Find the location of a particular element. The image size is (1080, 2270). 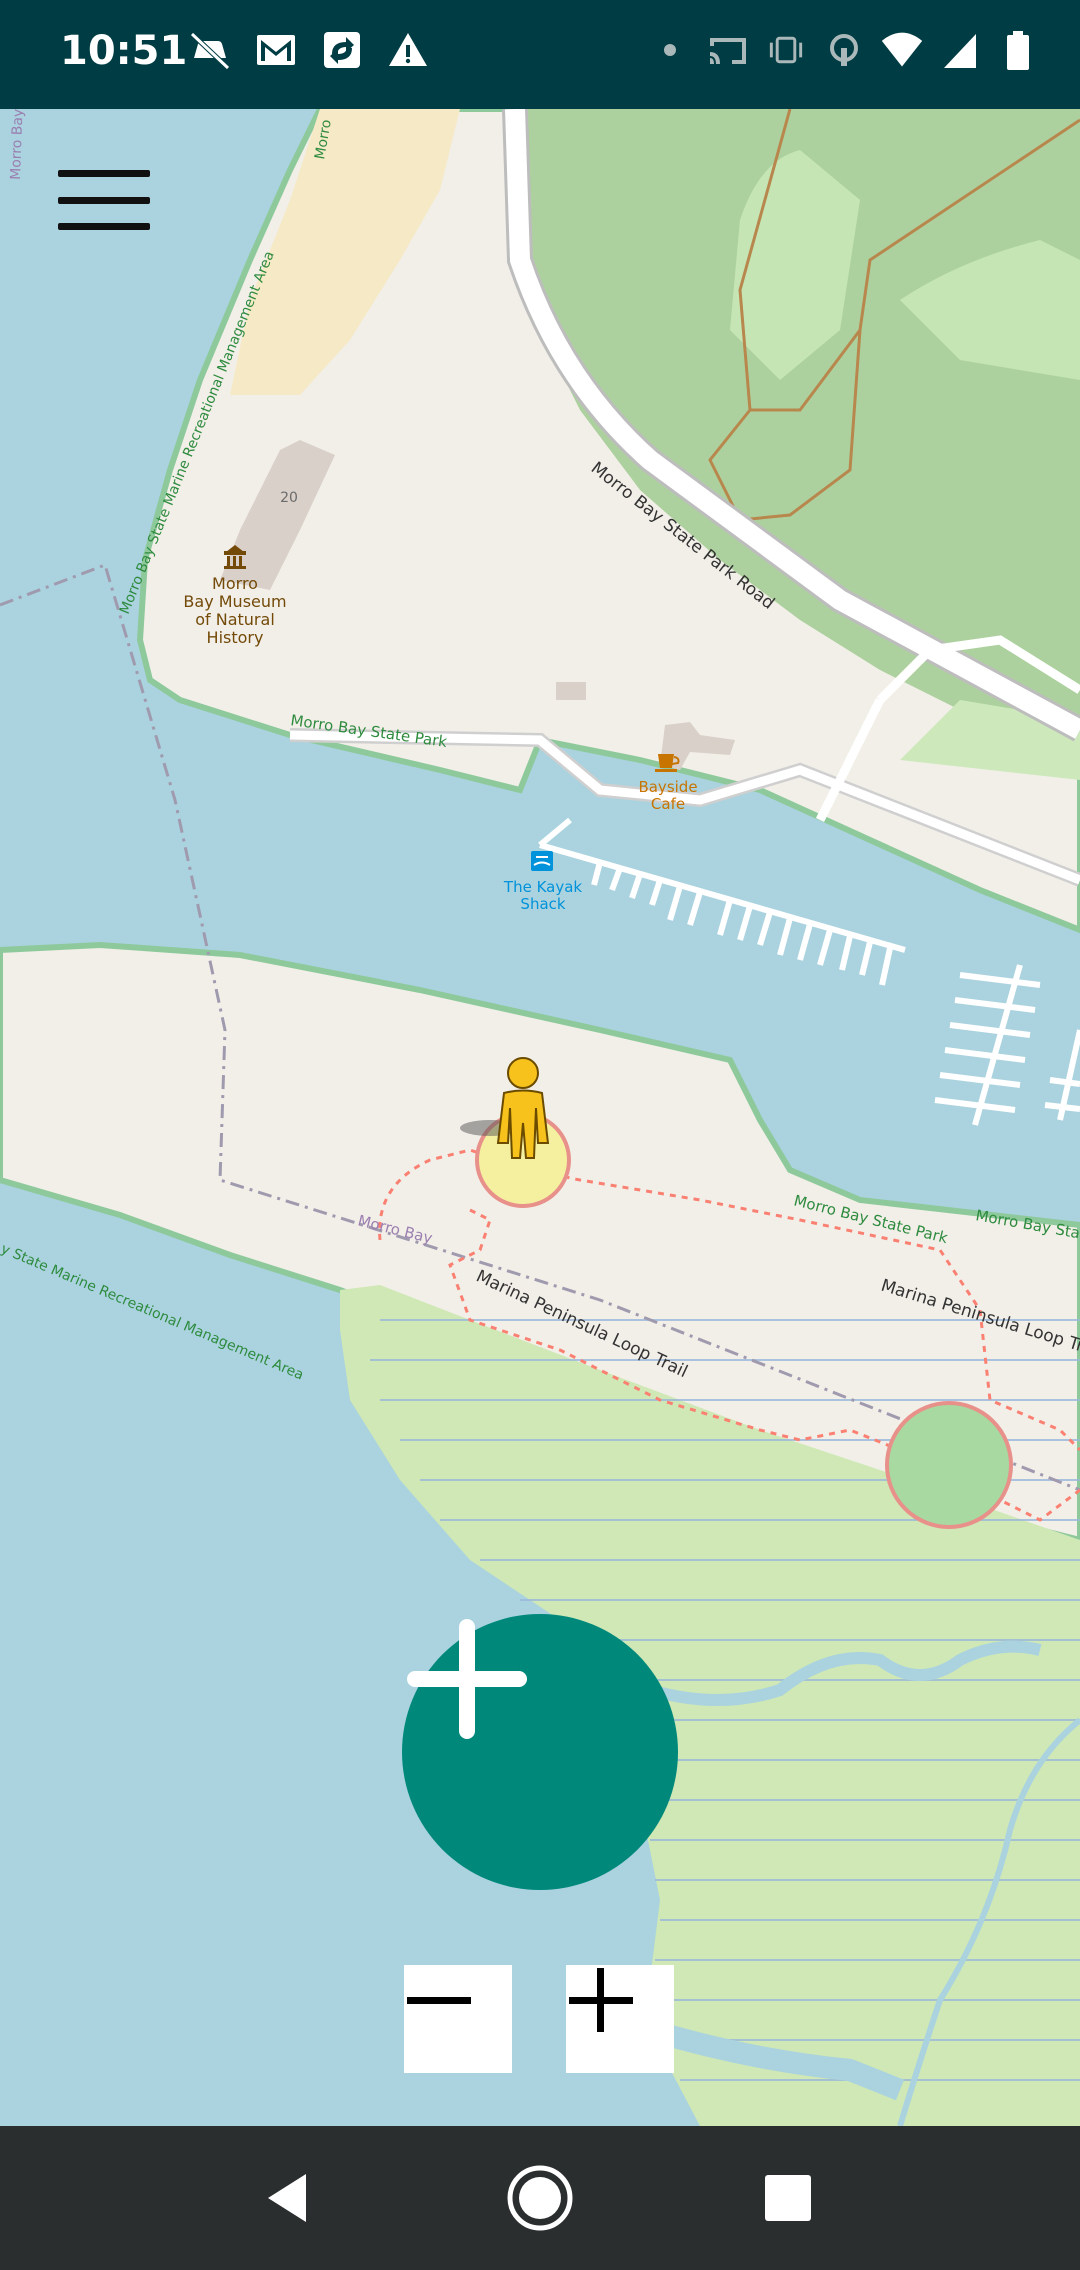

minus-icon is located at coordinates (439, 2000).